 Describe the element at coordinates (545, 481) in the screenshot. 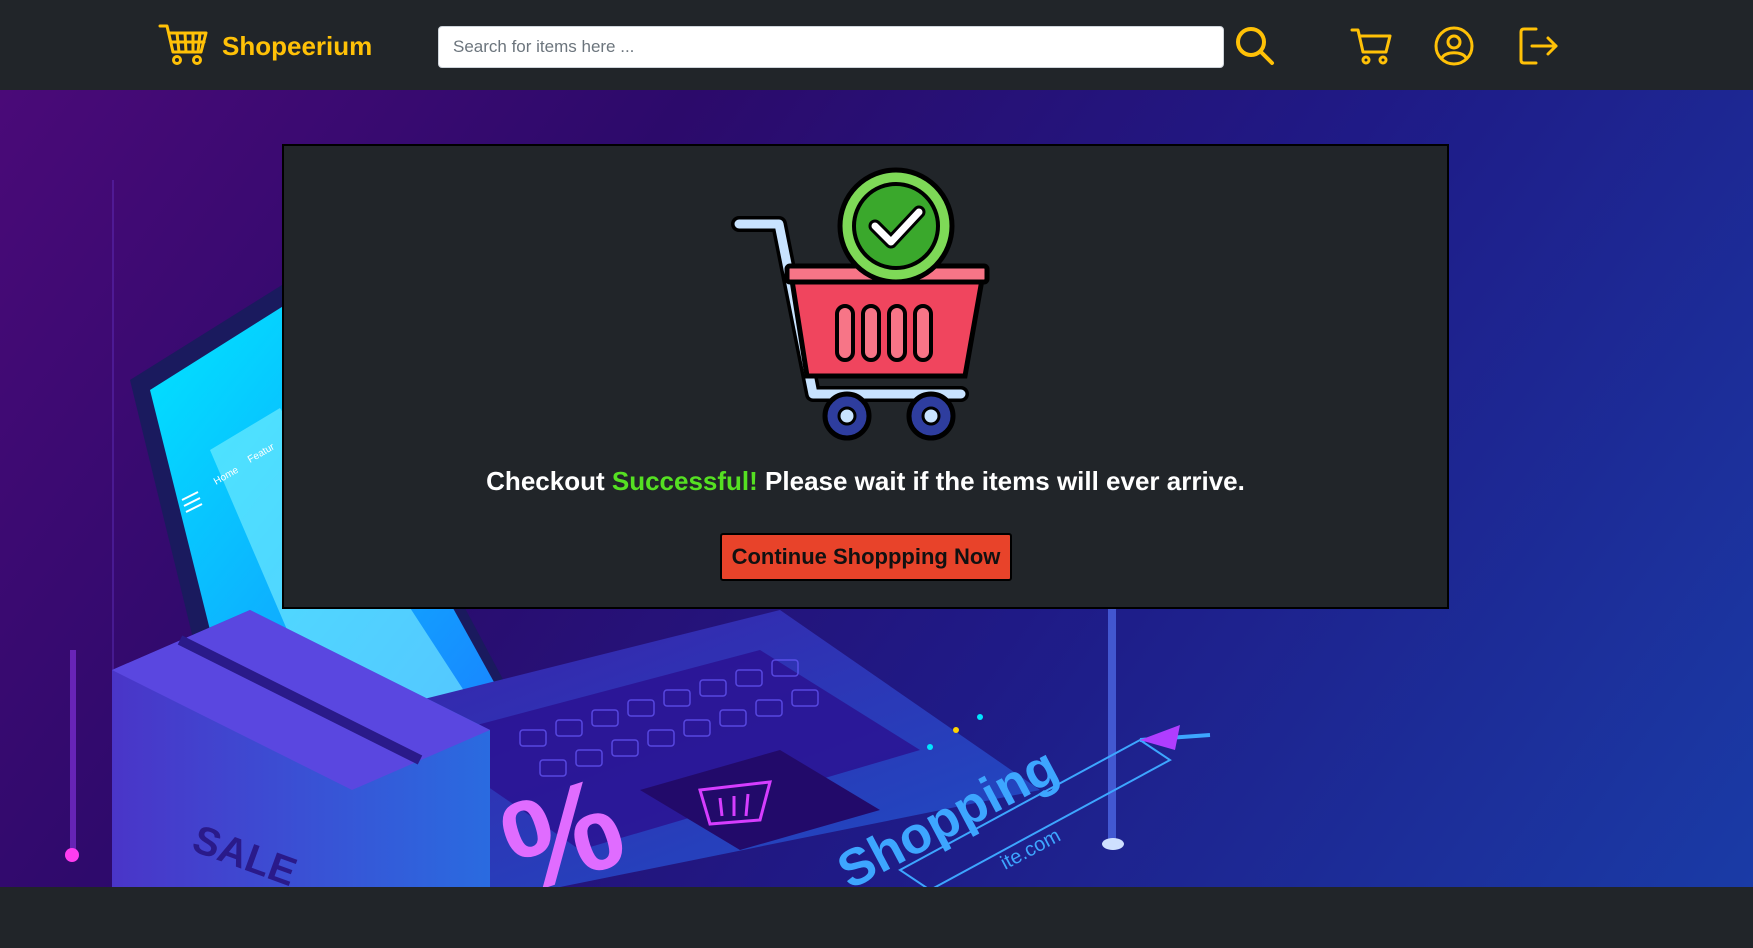

I see `message-prefix: Checkout` at that location.